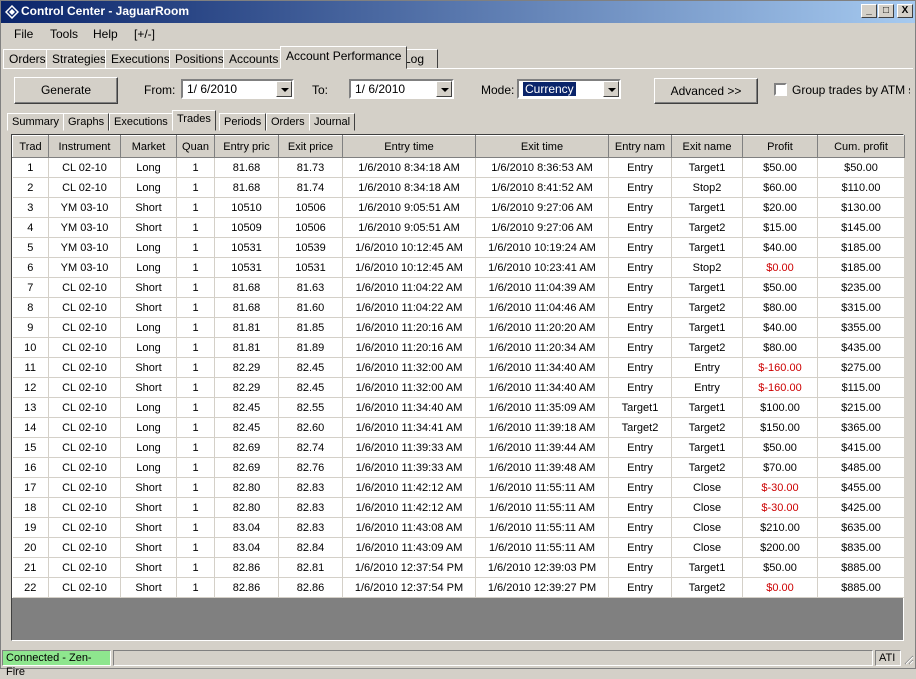 The height and width of the screenshot is (679, 916). I want to click on column-header: Profit, so click(780, 146).